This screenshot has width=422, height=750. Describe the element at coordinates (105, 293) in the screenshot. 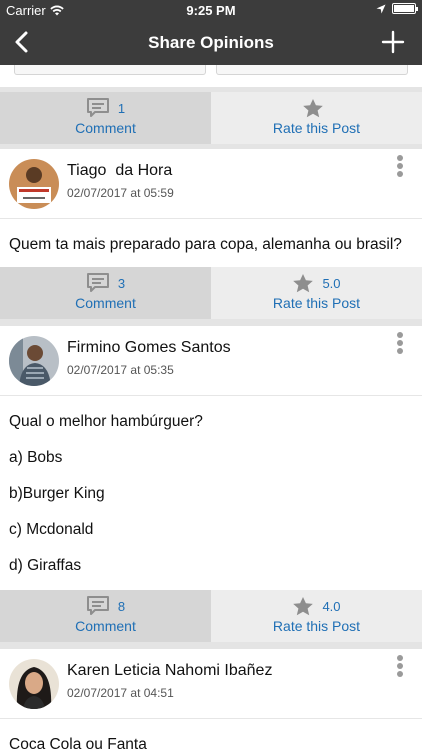

I see `comment-button: 3 Comment` at that location.